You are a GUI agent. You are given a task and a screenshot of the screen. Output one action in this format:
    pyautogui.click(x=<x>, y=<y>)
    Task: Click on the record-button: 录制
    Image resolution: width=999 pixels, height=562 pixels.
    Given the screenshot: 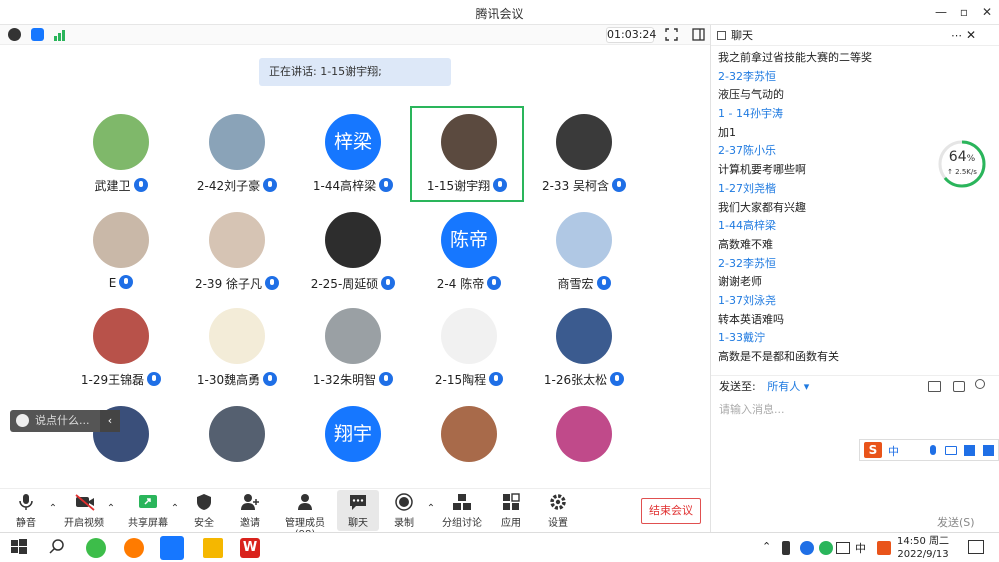 What is the action you would take?
    pyautogui.click(x=404, y=512)
    